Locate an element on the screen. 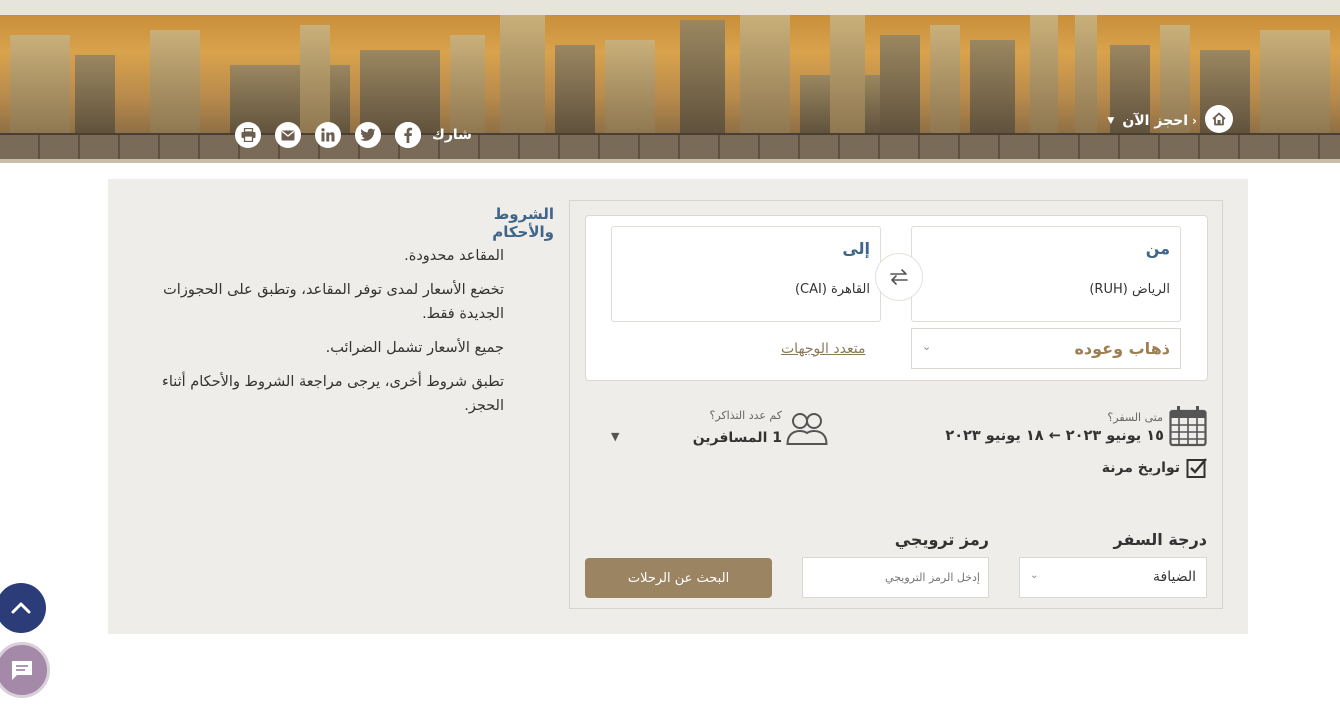 This screenshot has height=706, width=1340. print-icon is located at coordinates (248, 135).